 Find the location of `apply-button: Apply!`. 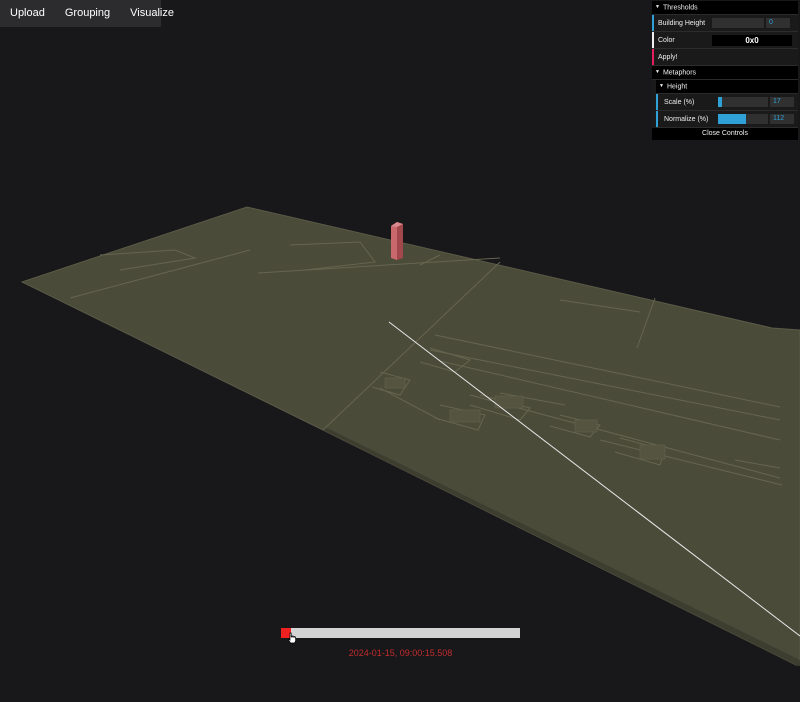

apply-button: Apply! is located at coordinates (725, 57).